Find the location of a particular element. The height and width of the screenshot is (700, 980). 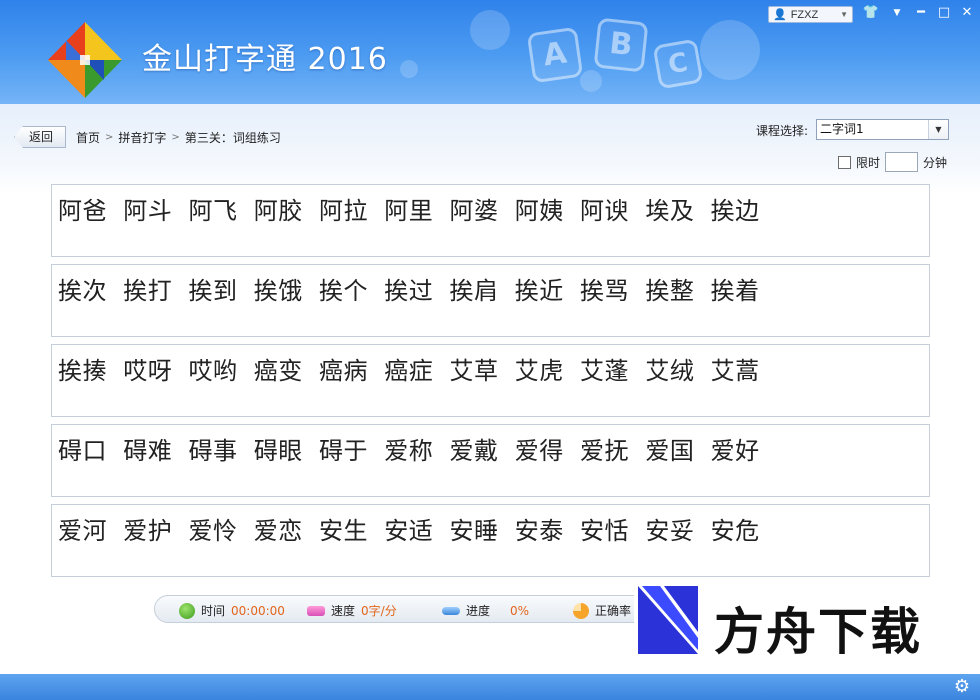

pie-chart-icon is located at coordinates (581, 610).